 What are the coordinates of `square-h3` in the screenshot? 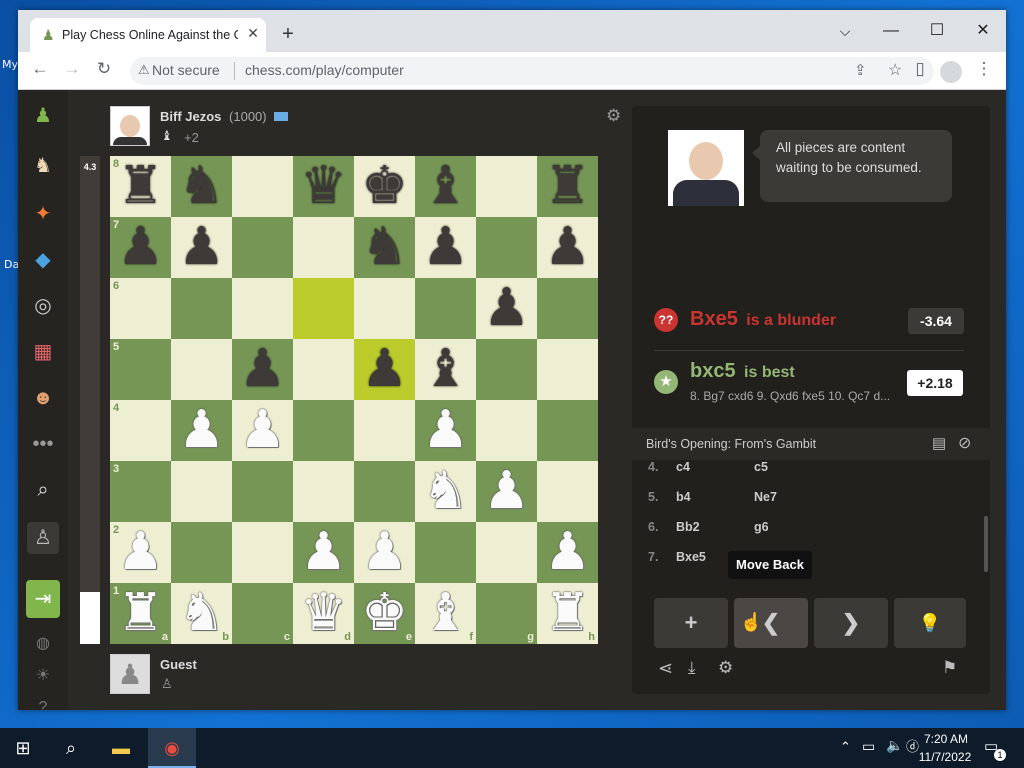 It's located at (567, 491).